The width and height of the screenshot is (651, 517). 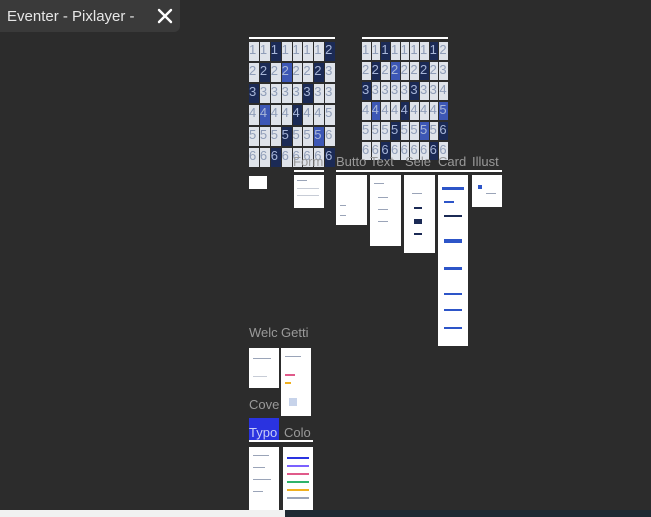 I want to click on welcome-frame, so click(x=264, y=368).